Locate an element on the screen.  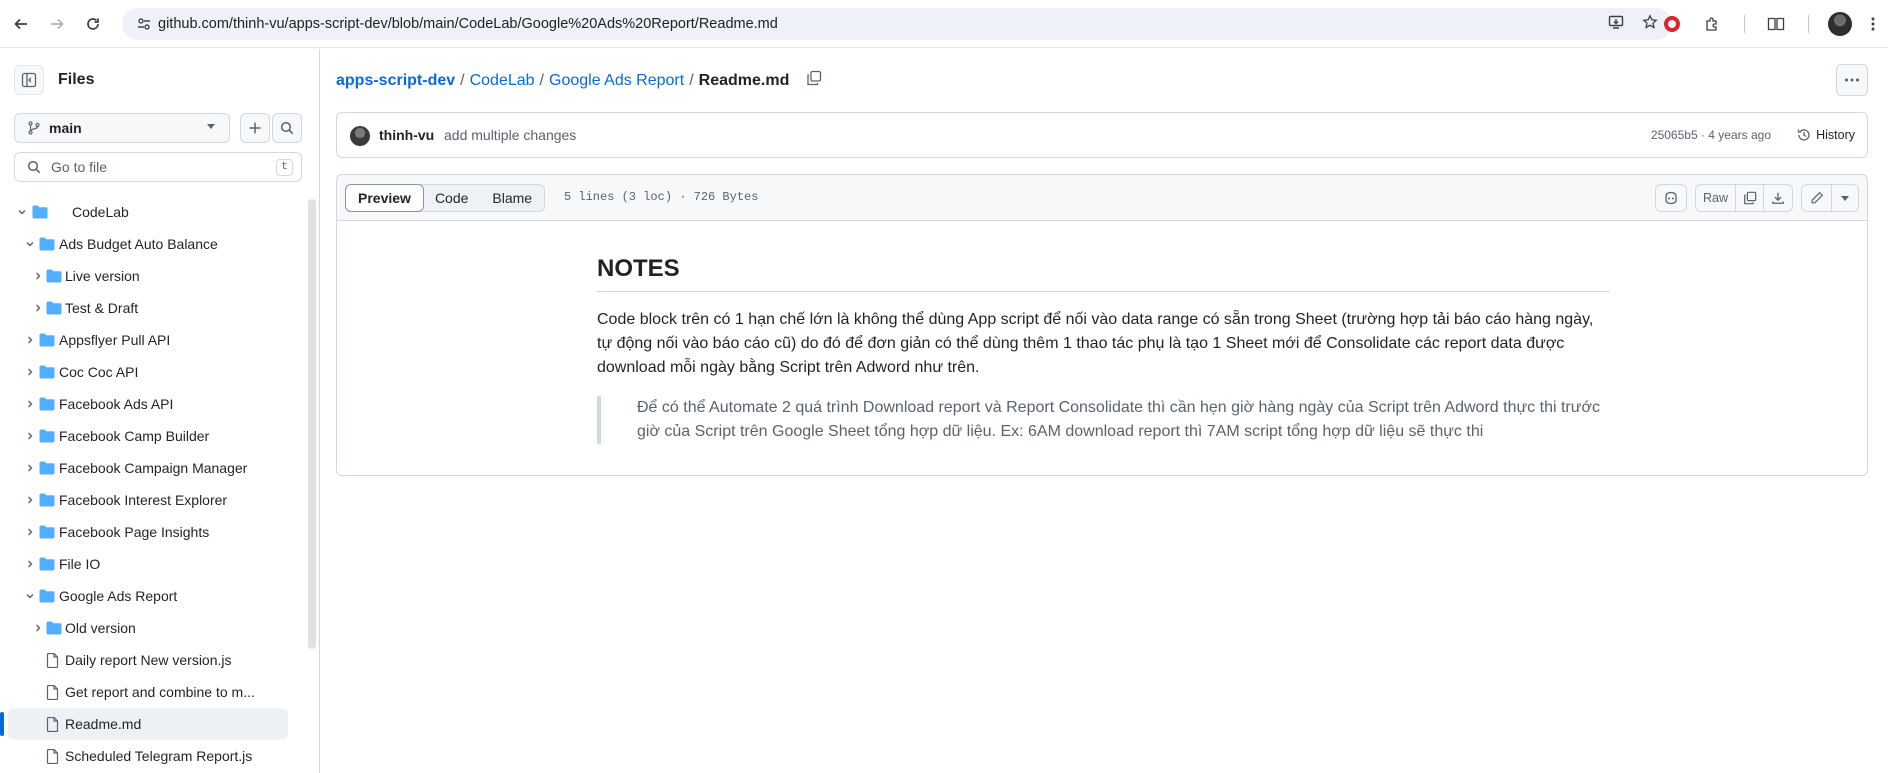
raw-button: Raw is located at coordinates (1716, 198).